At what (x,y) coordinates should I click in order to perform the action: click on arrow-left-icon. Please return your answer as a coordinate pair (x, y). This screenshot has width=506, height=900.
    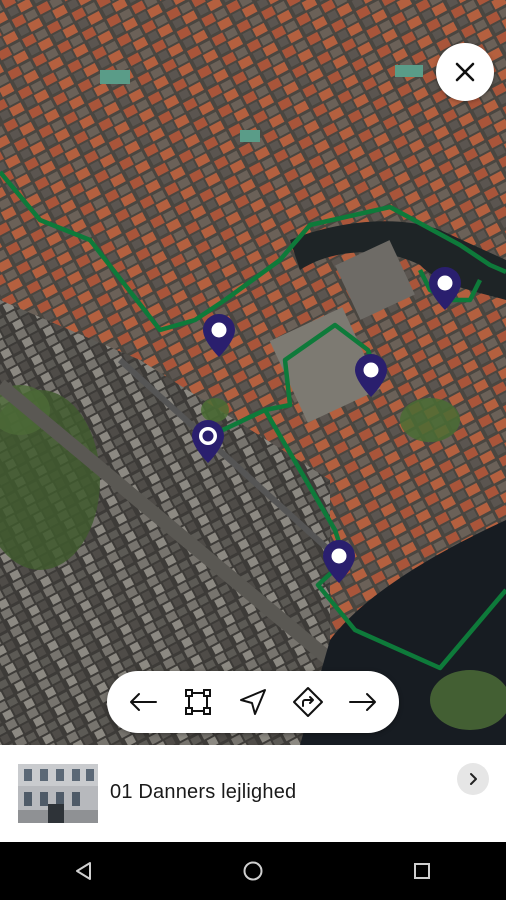
    Looking at the image, I should click on (143, 702).